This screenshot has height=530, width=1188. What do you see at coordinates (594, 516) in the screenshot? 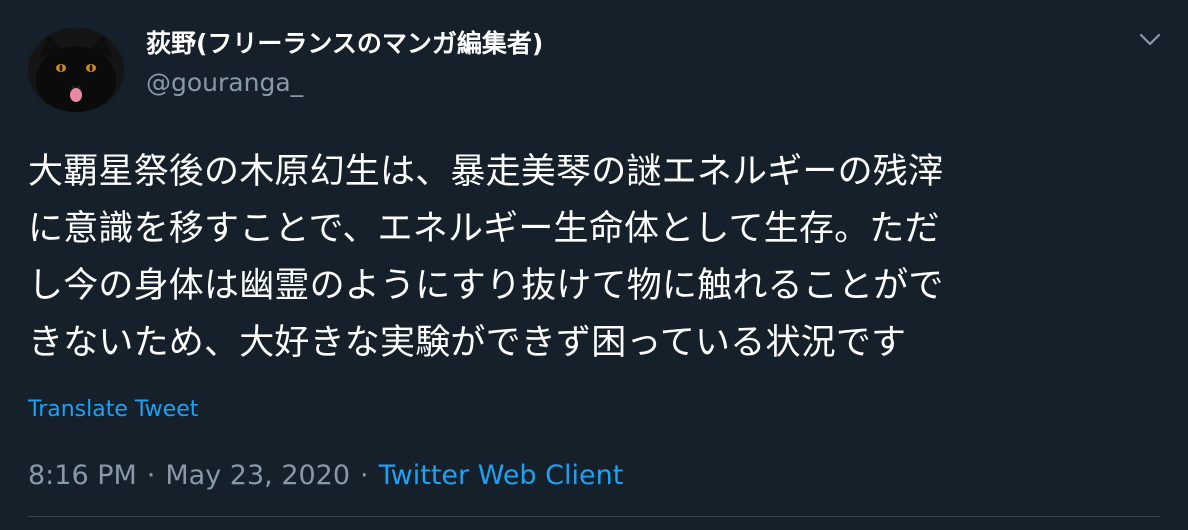
I see `divider` at bounding box center [594, 516].